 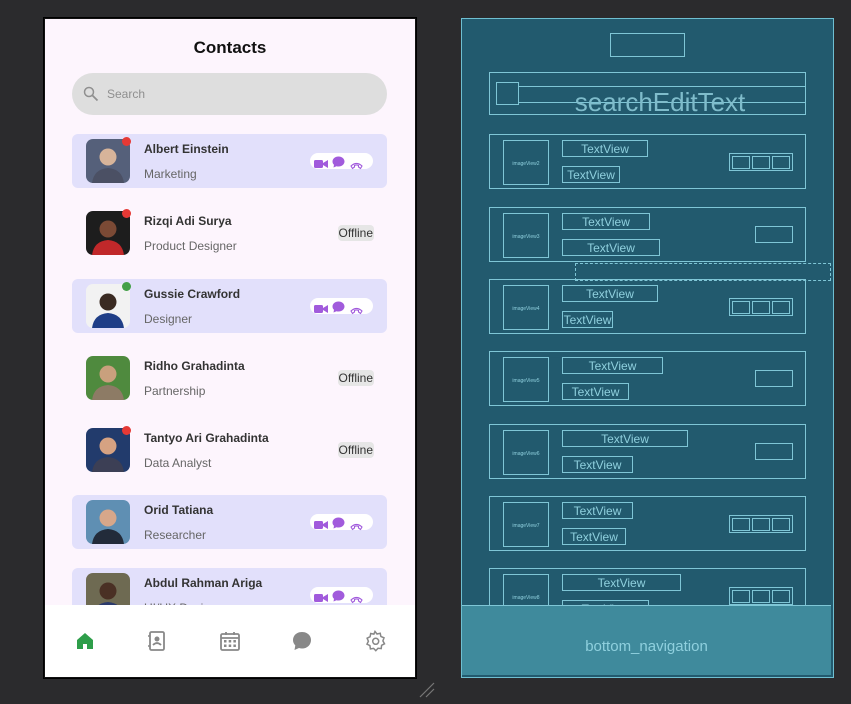 I want to click on contact-role: Data Analyst, so click(x=178, y=463).